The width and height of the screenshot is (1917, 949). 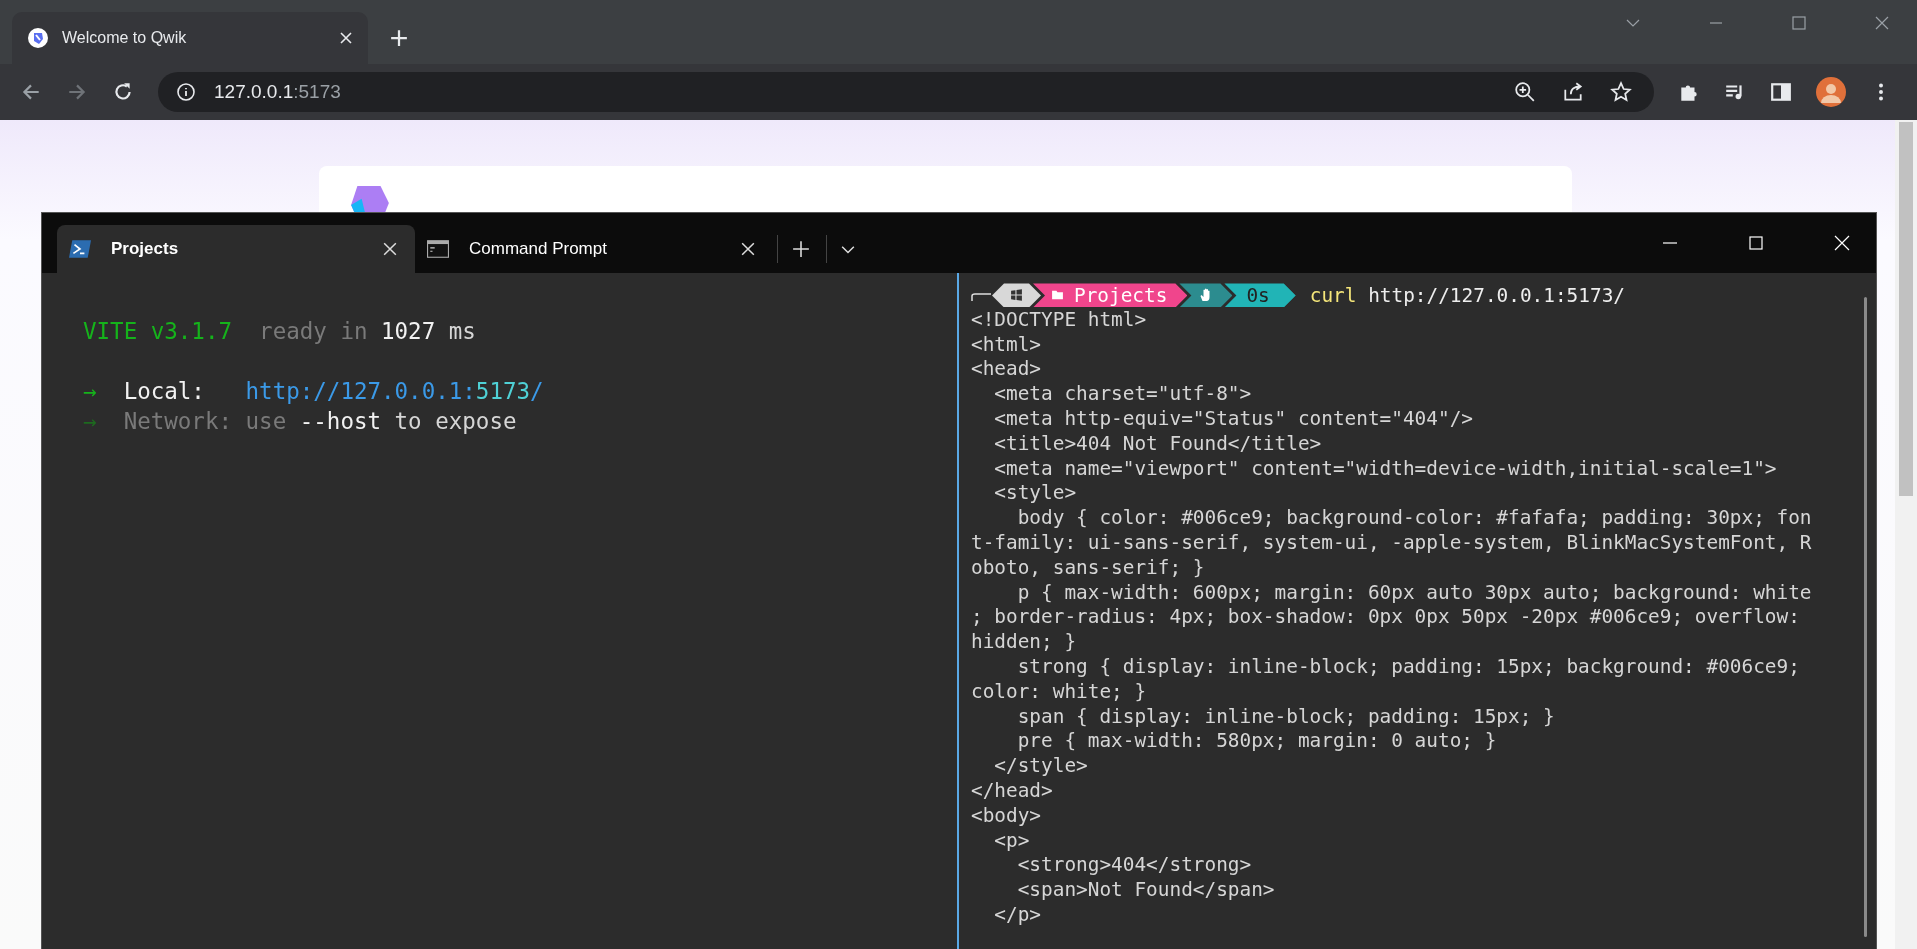 What do you see at coordinates (594, 249) in the screenshot?
I see `terminal-tab: Command Prompt` at bounding box center [594, 249].